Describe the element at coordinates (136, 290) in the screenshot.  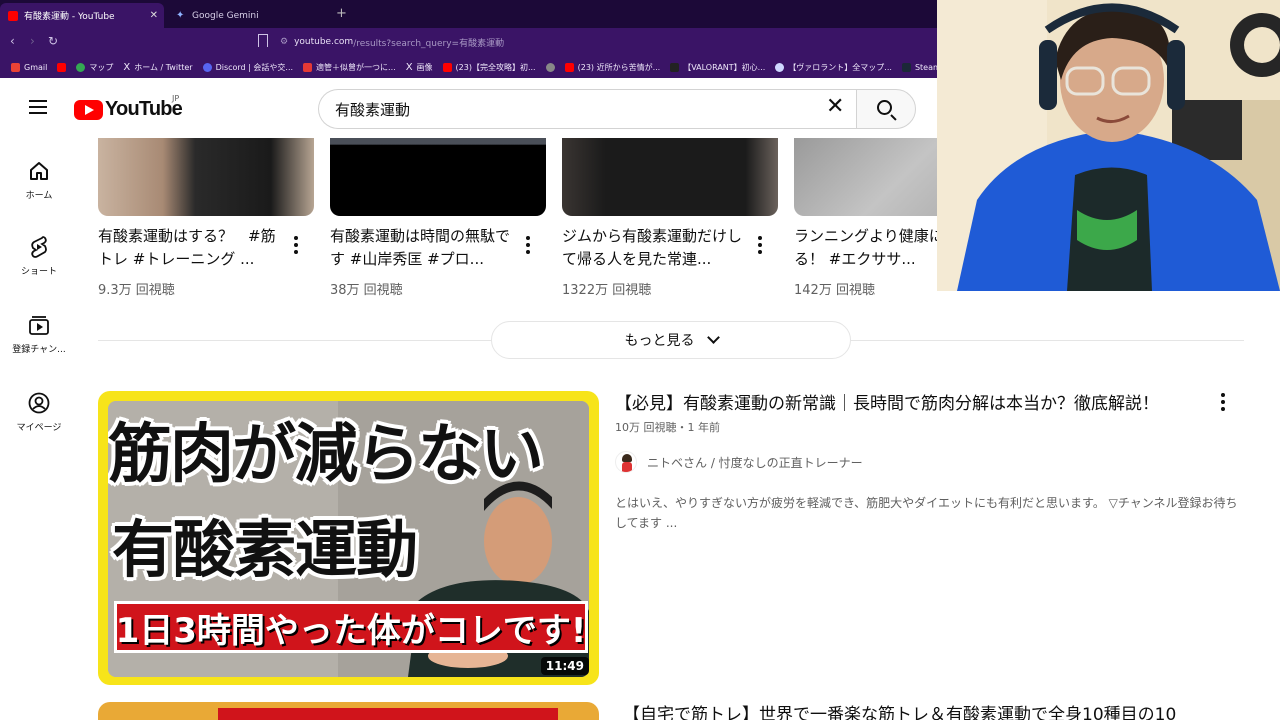
I see `short-views: 9.3万 回視聴` at that location.